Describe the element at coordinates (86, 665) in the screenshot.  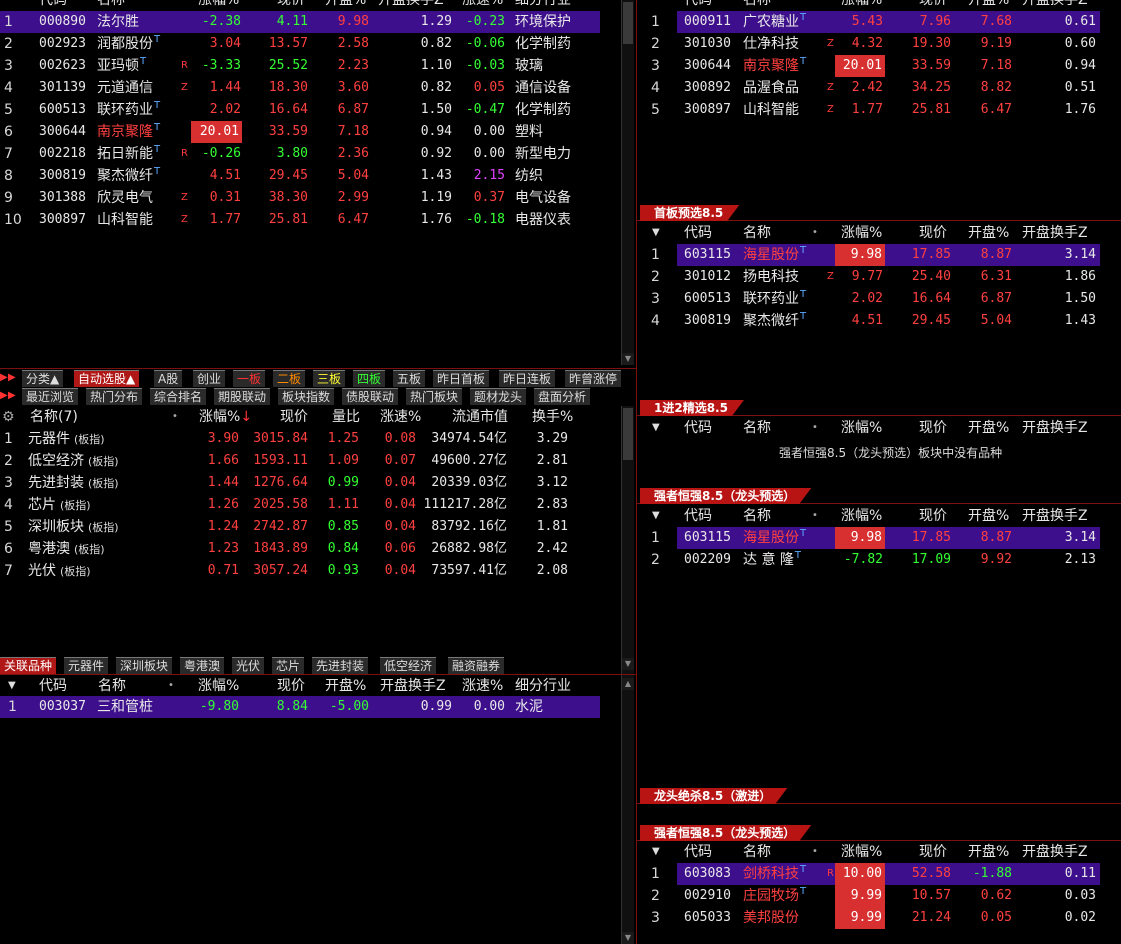
I see `tab-related-components: 元器件` at that location.